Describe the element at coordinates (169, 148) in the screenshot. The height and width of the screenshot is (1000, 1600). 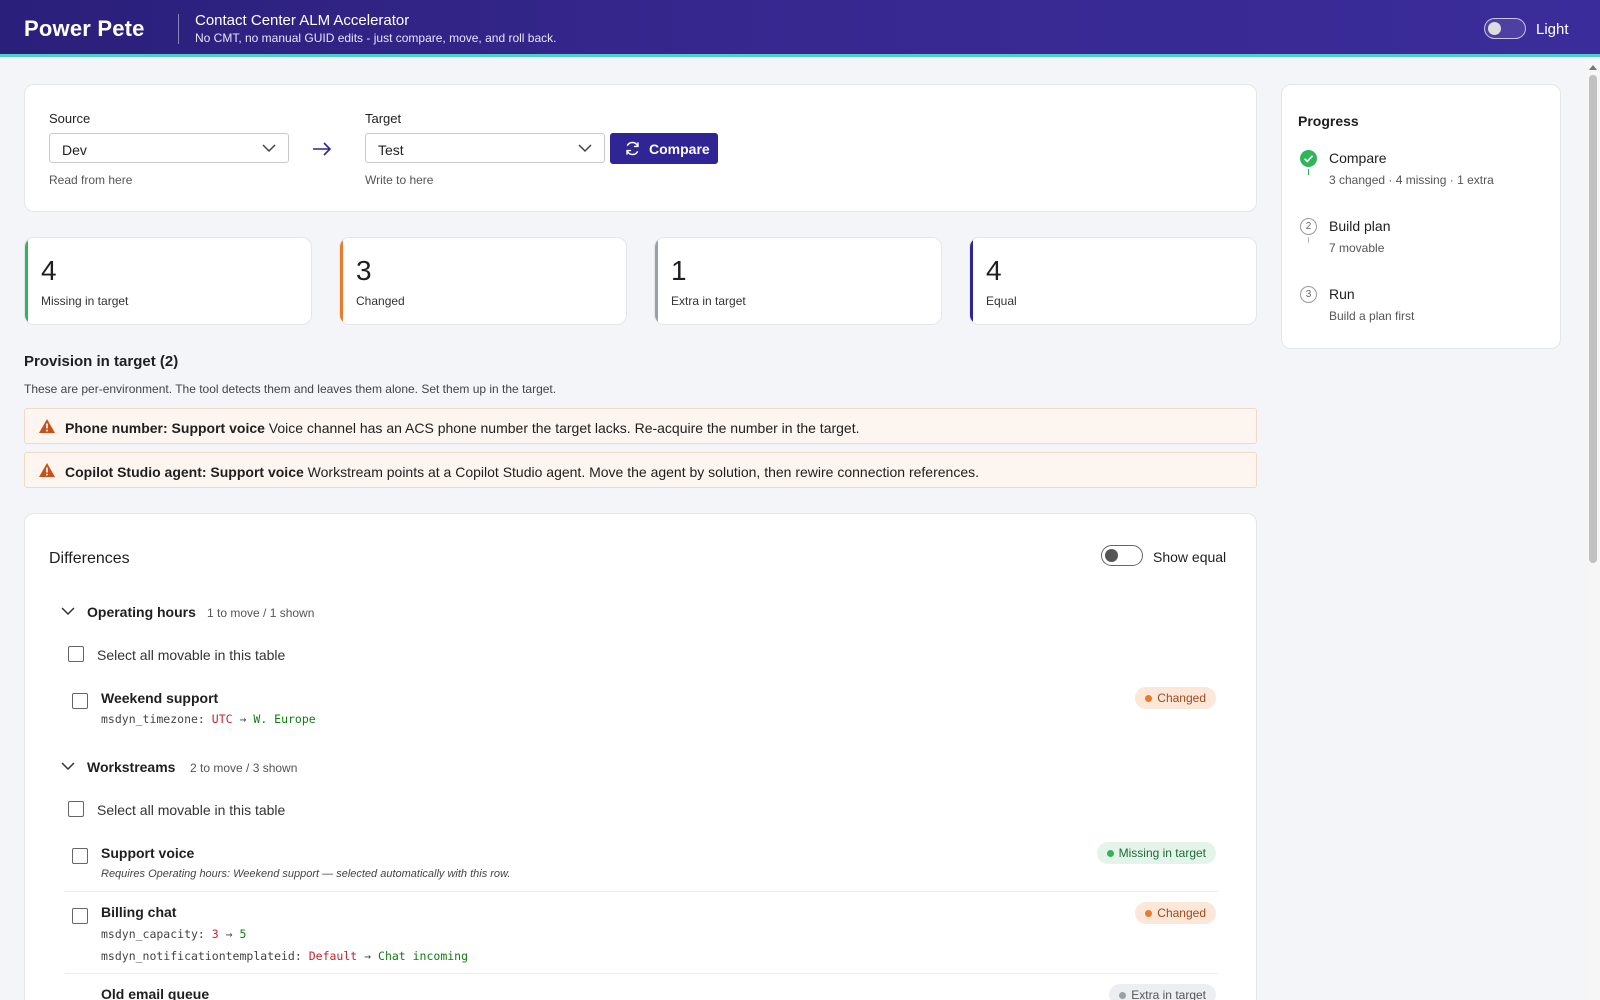
I see `source-select: Dev` at that location.